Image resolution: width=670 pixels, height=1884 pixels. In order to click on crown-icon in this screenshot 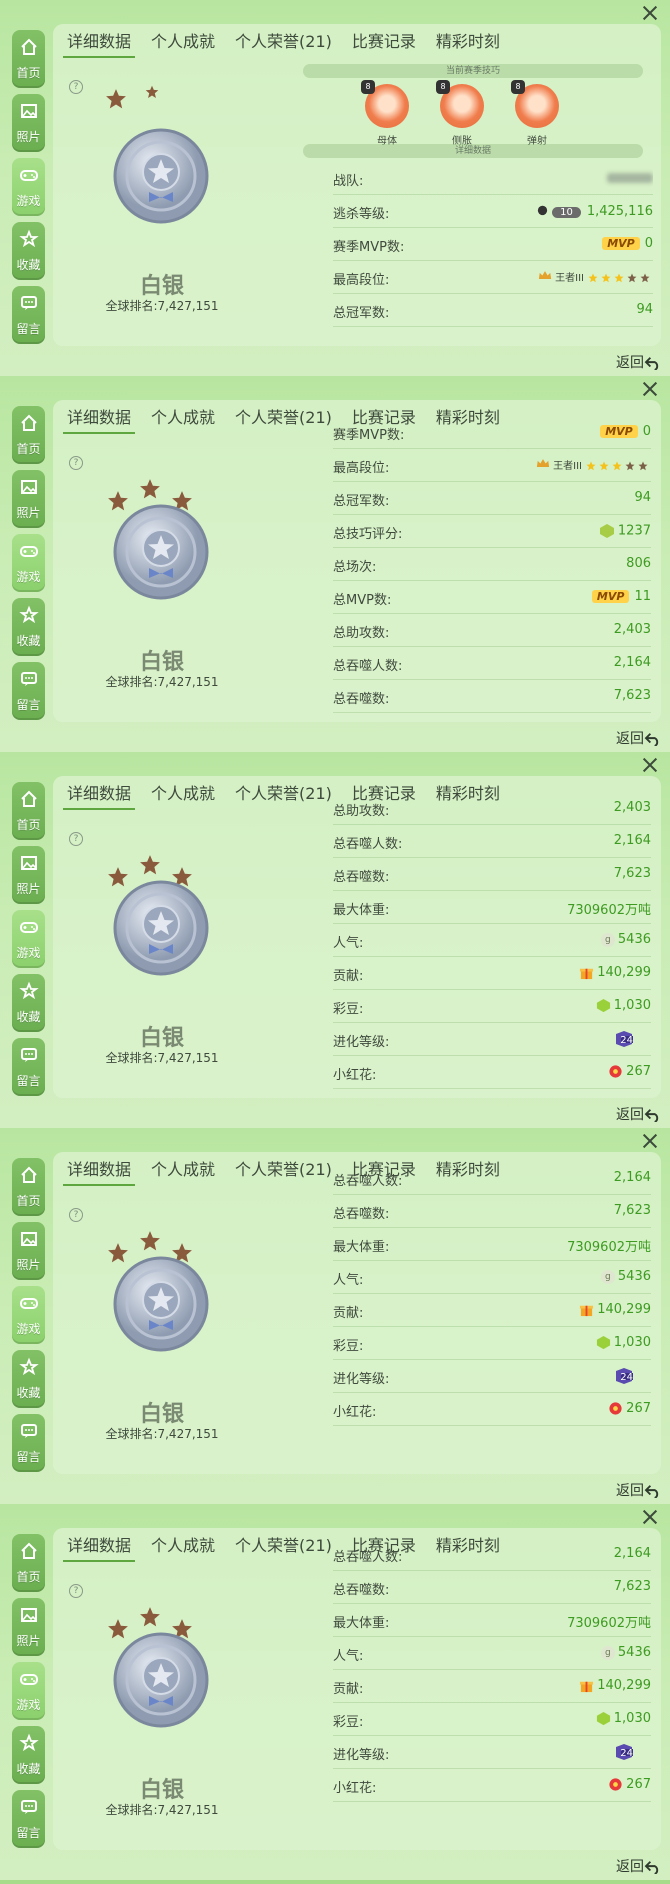, I will do `click(543, 465)`.